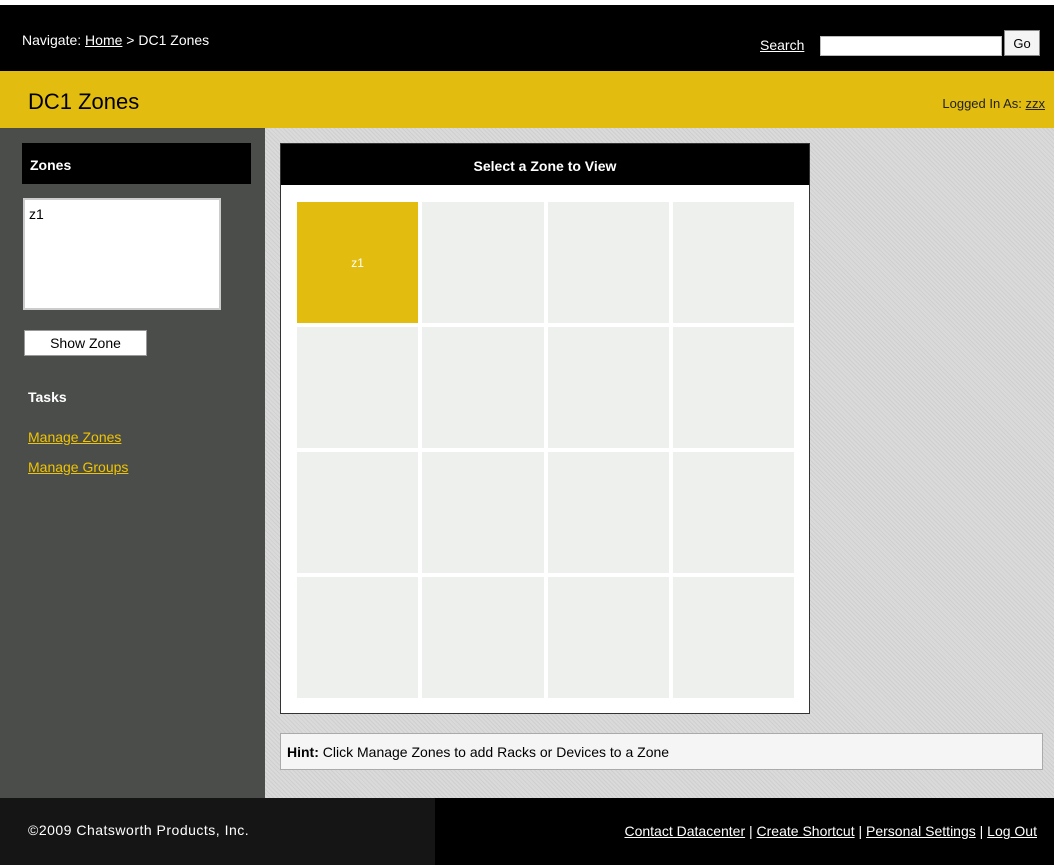 The image size is (1054, 865). What do you see at coordinates (1022, 43) in the screenshot?
I see `go-button: Go` at bounding box center [1022, 43].